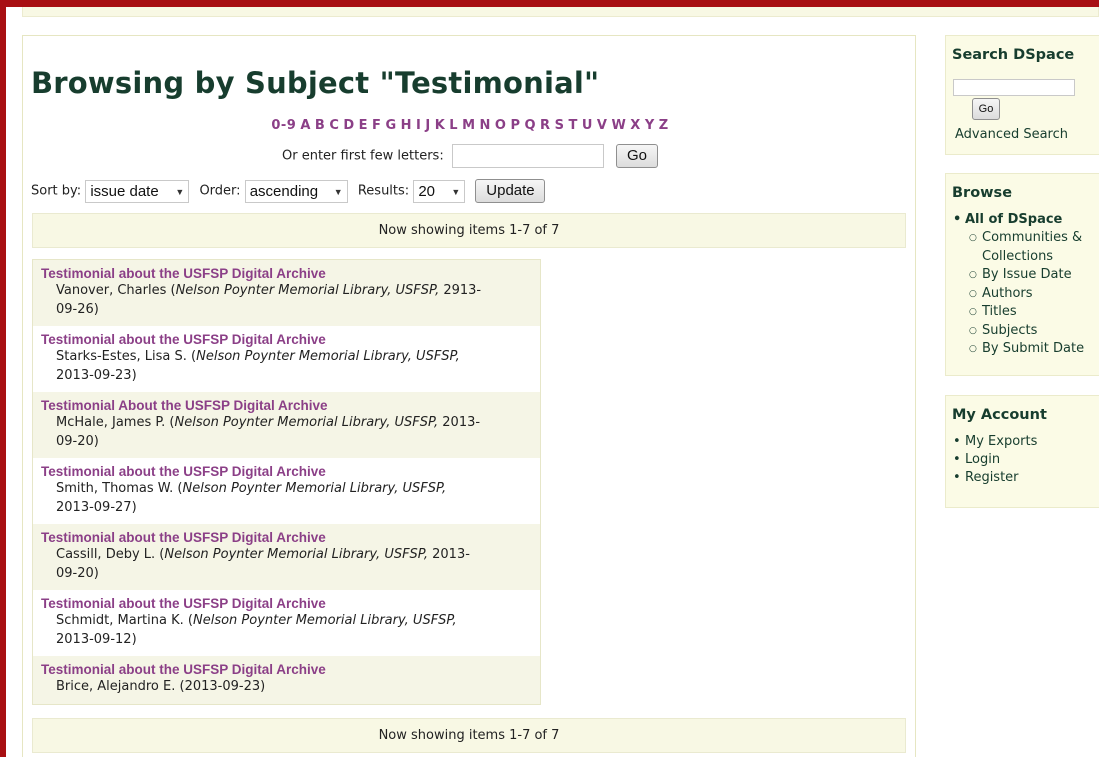 The height and width of the screenshot is (757, 1099). What do you see at coordinates (1013, 219) in the screenshot?
I see `browse-all-link: All of DSpace` at bounding box center [1013, 219].